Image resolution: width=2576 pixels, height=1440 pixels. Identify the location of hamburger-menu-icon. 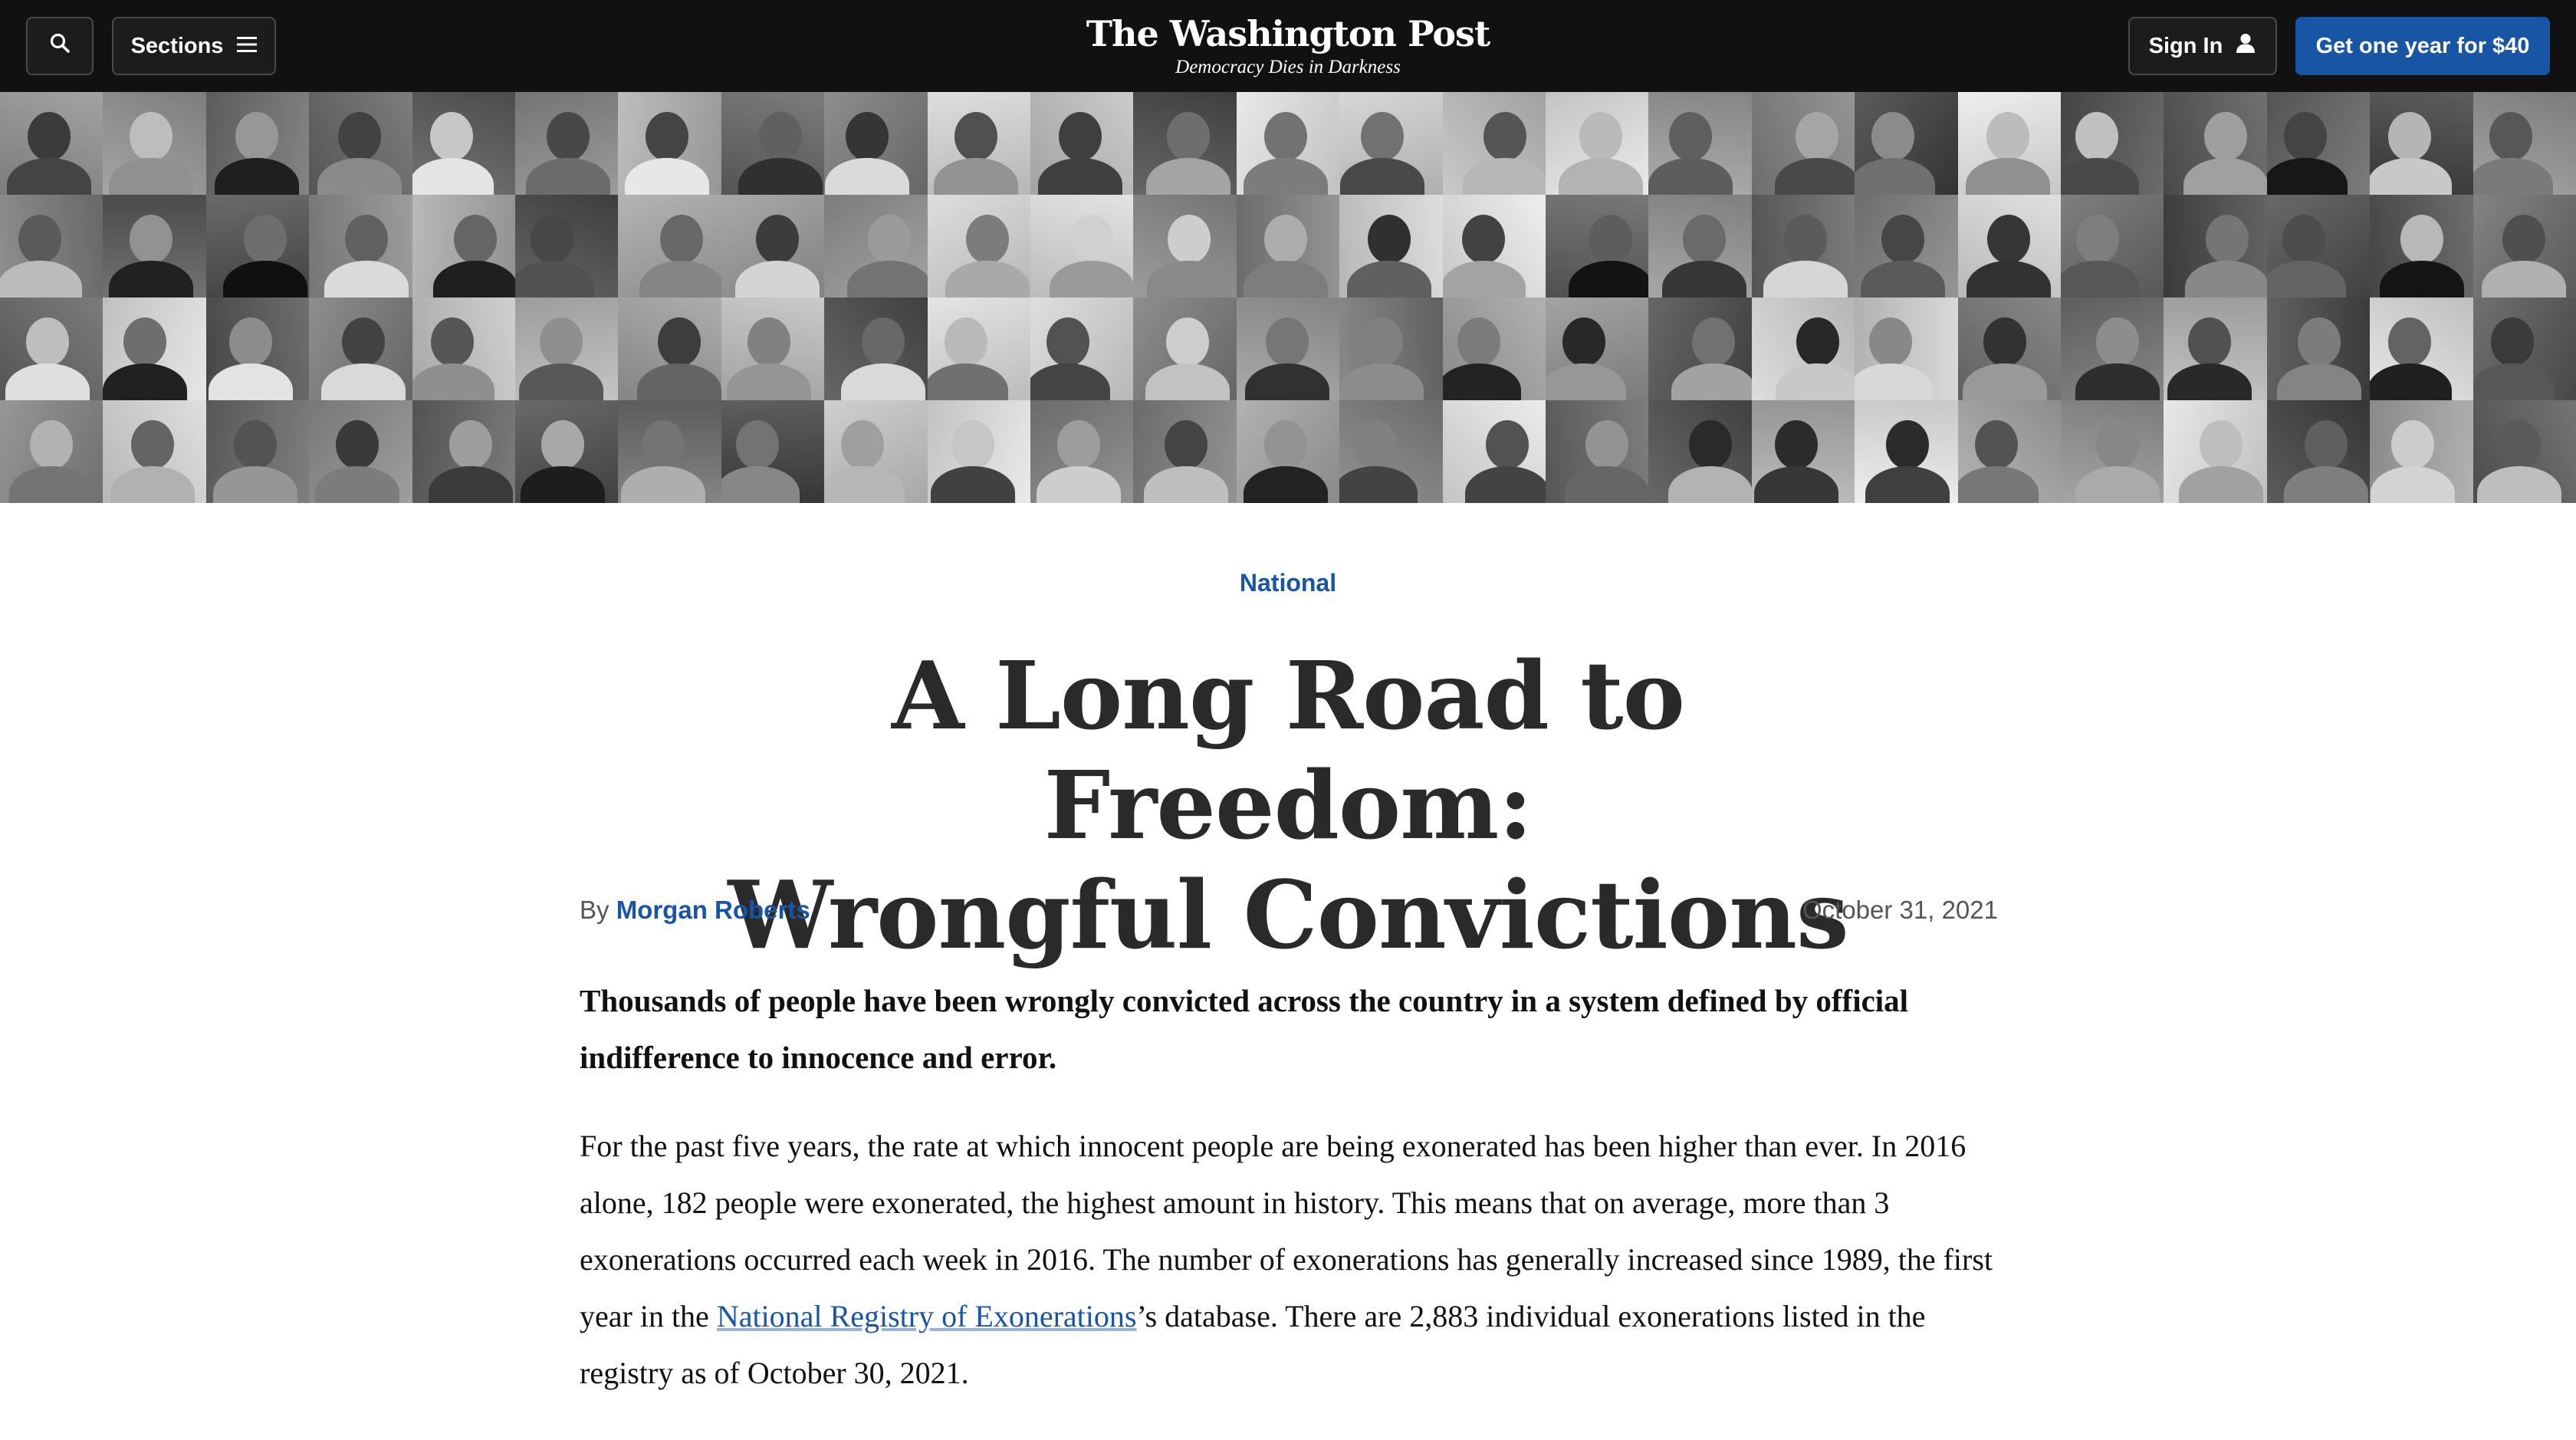
(248, 46).